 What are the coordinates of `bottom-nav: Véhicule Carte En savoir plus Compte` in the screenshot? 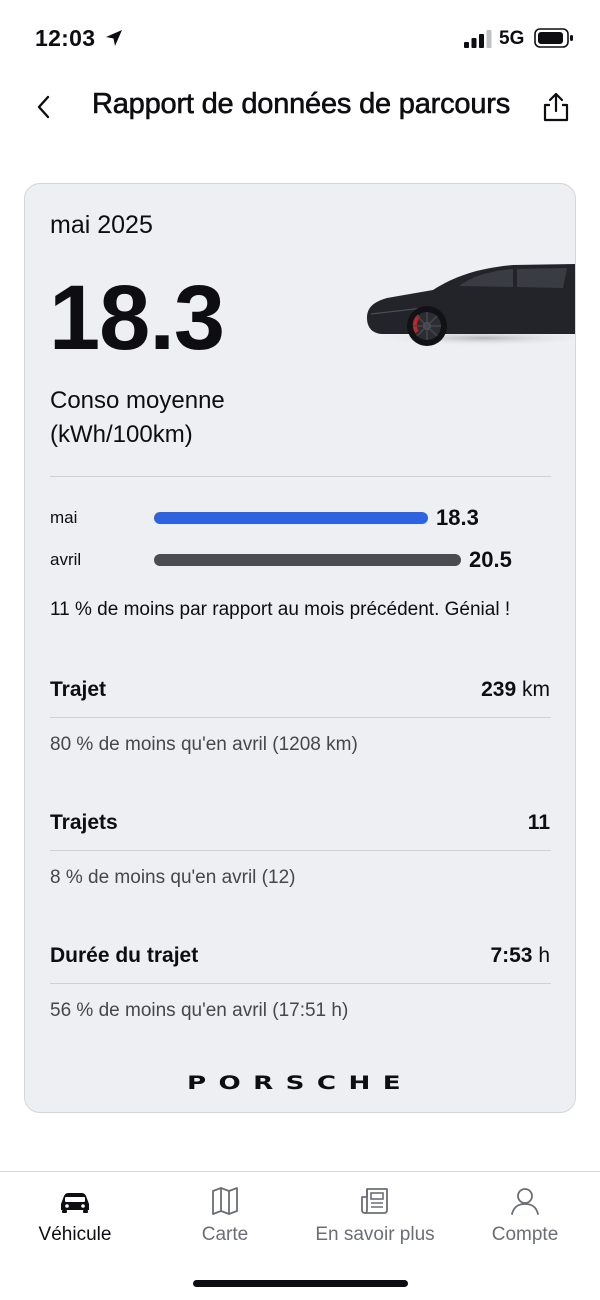 It's located at (300, 1235).